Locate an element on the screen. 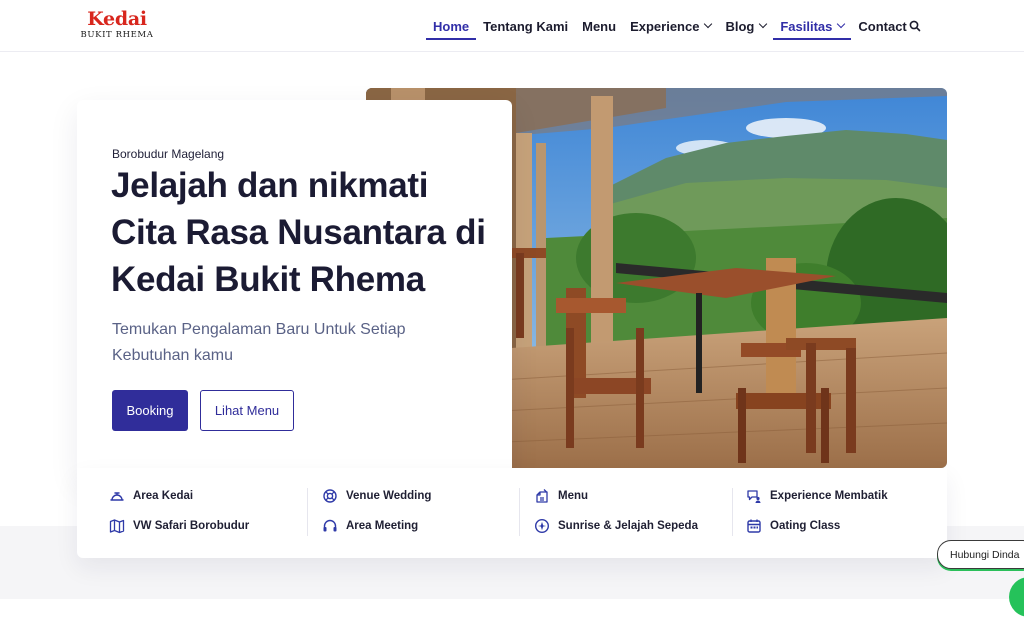  nav-item-label: Tentang Kami is located at coordinates (526, 26).